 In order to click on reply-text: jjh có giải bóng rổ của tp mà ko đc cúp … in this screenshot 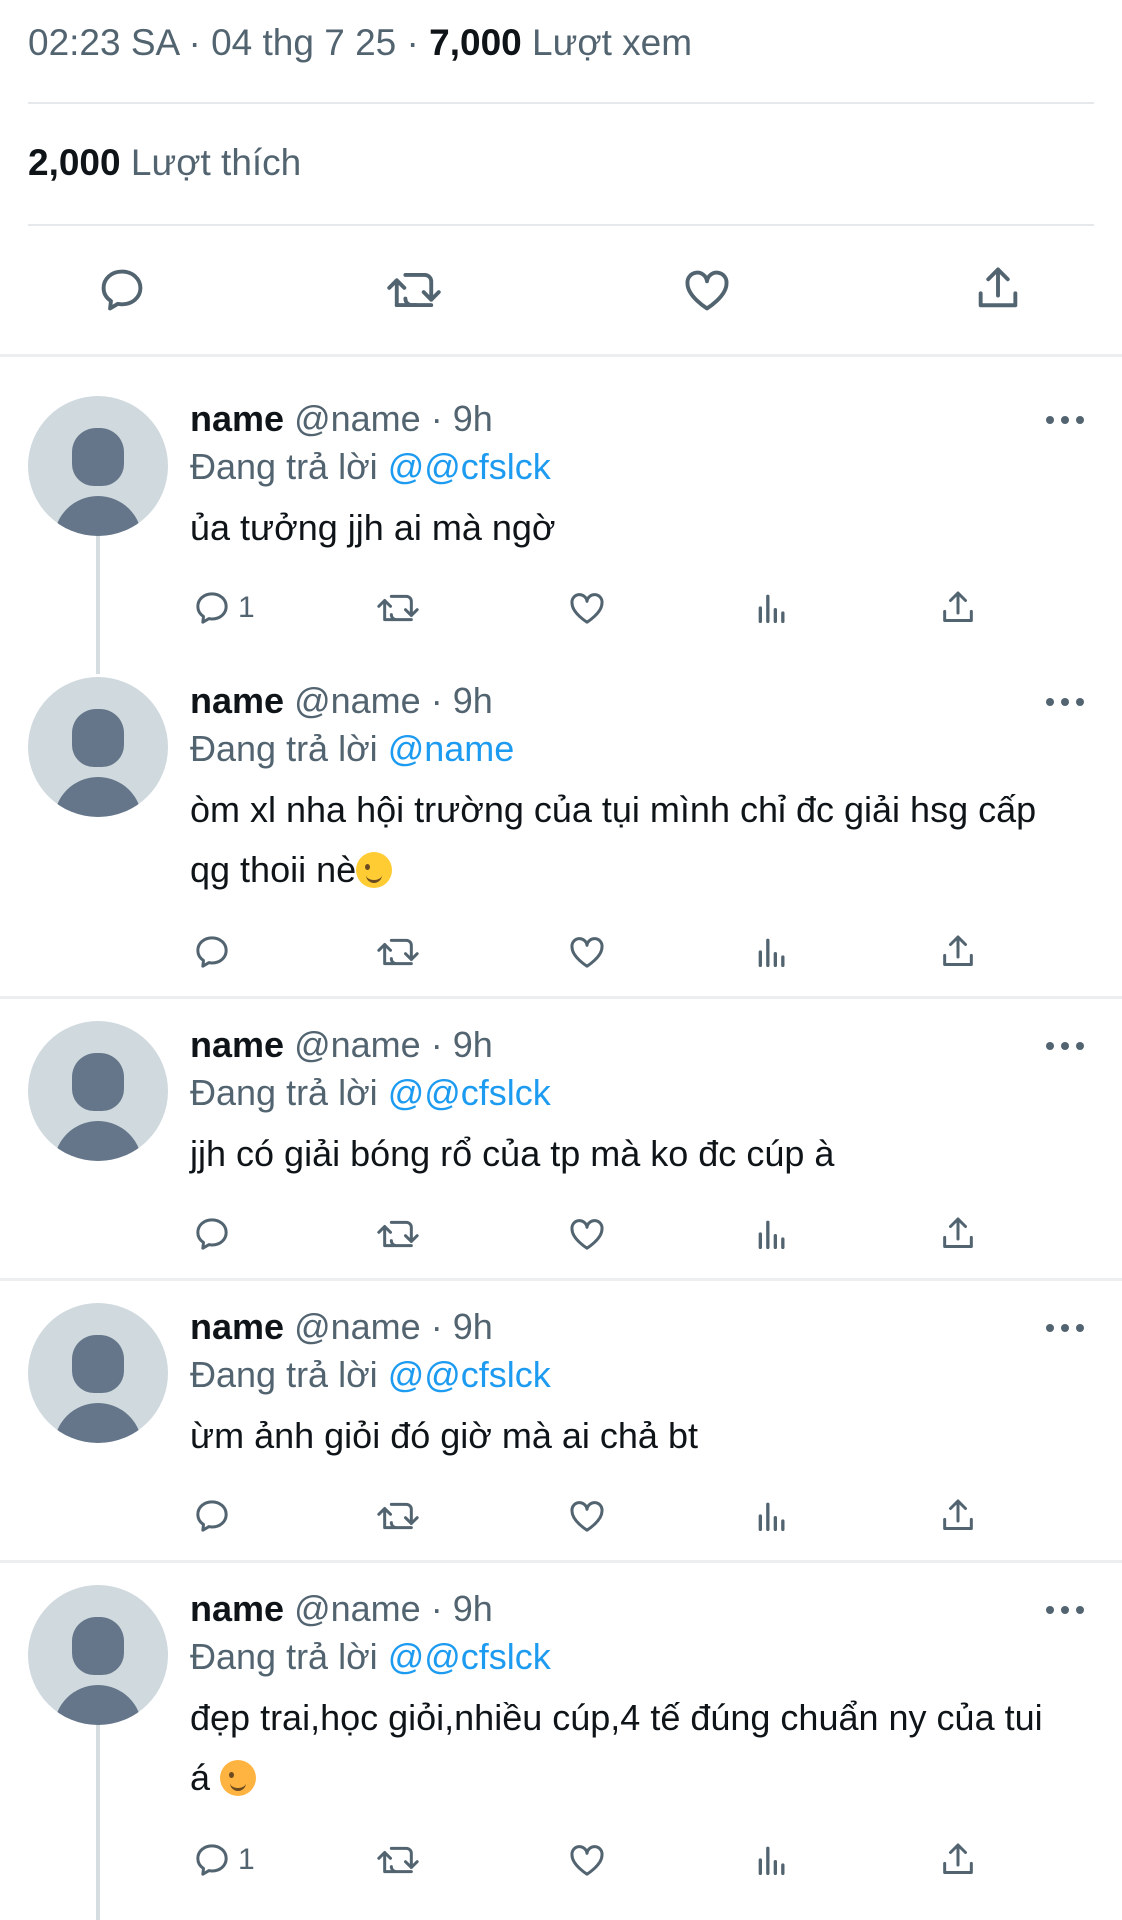, I will do `click(512, 1153)`.